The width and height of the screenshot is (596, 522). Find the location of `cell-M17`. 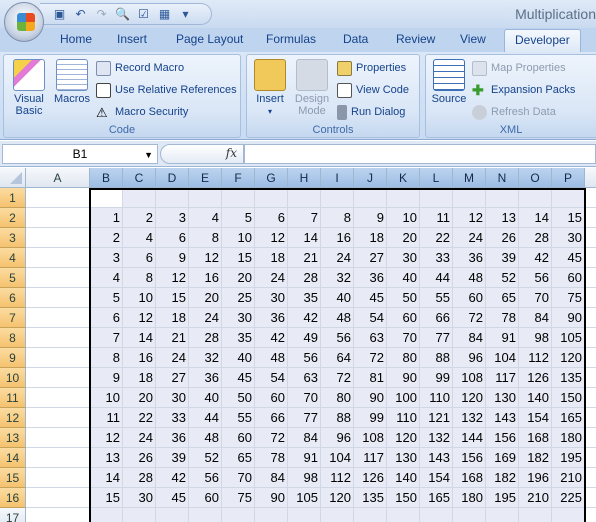

cell-M17 is located at coordinates (469, 515).